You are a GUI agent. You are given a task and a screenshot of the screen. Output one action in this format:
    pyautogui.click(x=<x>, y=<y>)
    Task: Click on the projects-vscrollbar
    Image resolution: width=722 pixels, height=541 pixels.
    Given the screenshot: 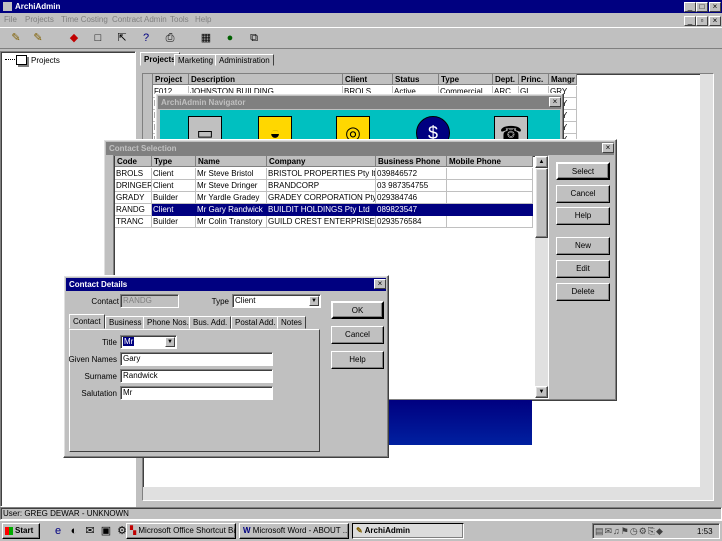 What is the action you would take?
    pyautogui.click(x=706, y=287)
    